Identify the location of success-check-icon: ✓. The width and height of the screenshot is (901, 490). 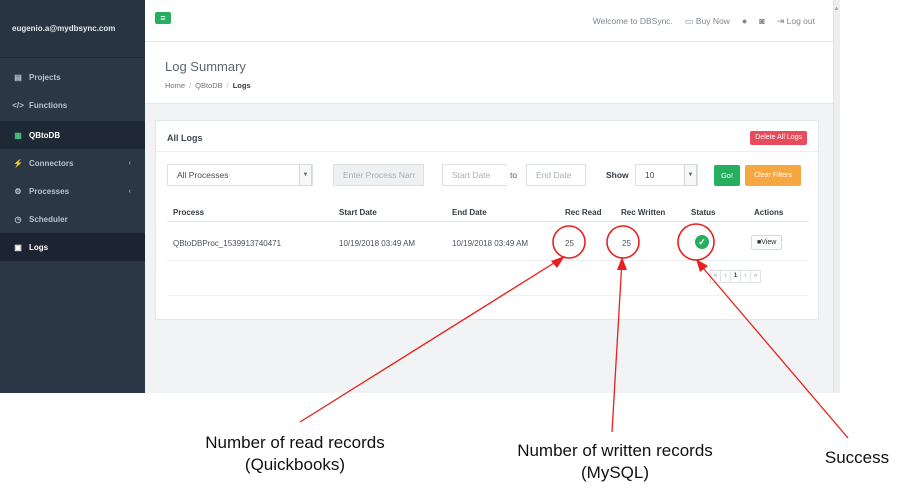
(702, 242).